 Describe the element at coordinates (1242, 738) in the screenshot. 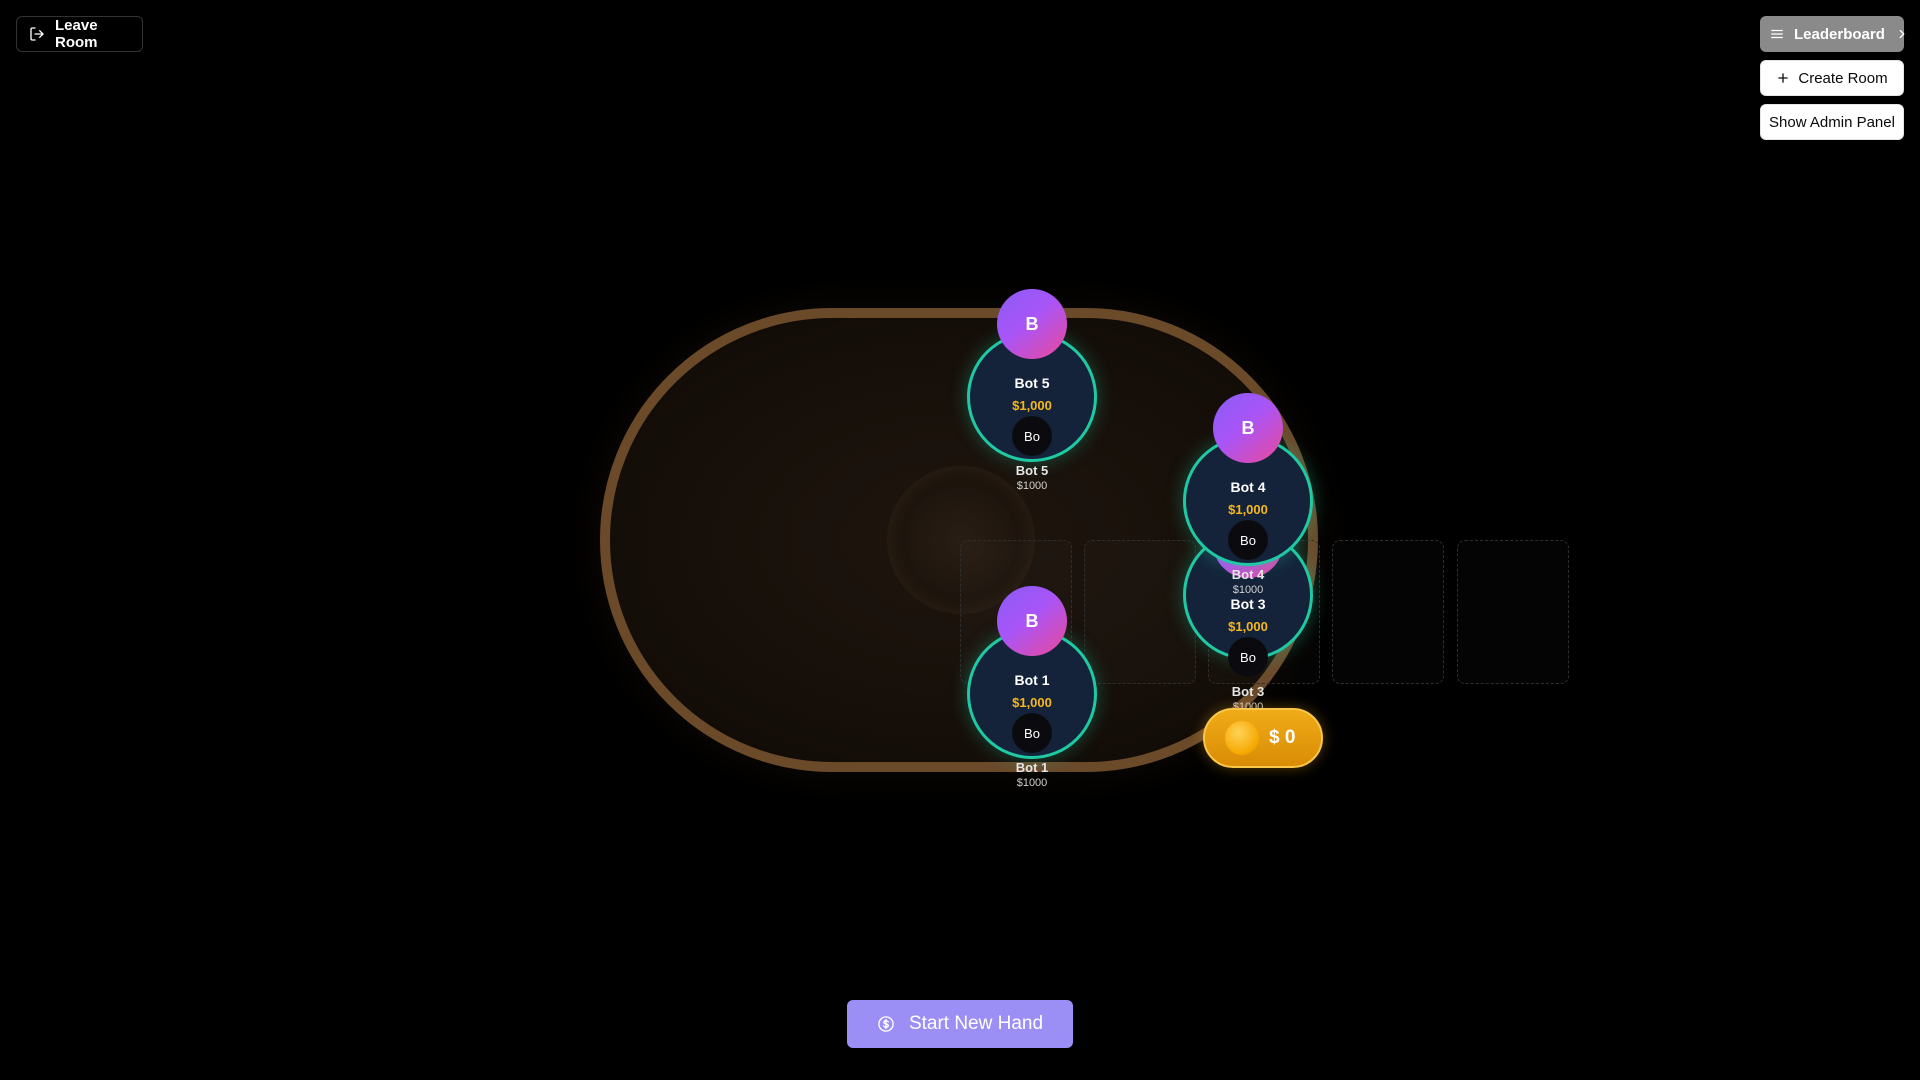

I see `coin-icon` at that location.